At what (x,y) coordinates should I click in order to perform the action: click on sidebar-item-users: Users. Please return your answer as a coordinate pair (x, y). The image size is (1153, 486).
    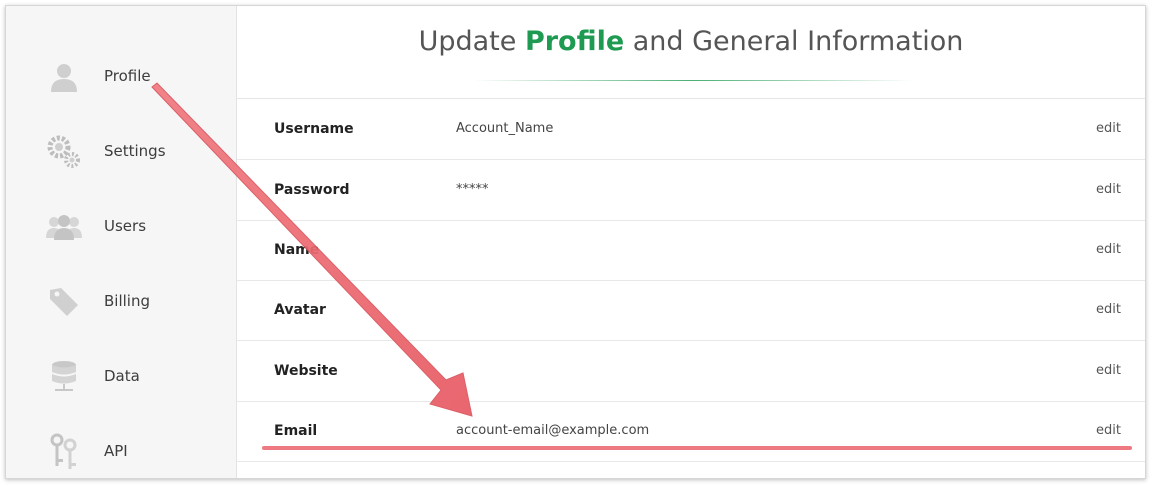
    Looking at the image, I should click on (121, 226).